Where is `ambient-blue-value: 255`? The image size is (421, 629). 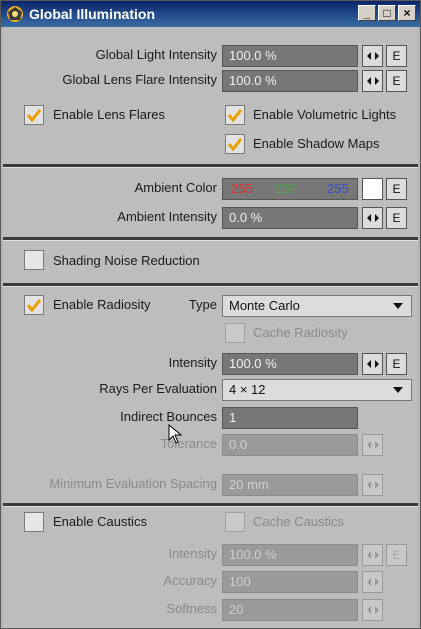 ambient-blue-value: 255 is located at coordinates (338, 189).